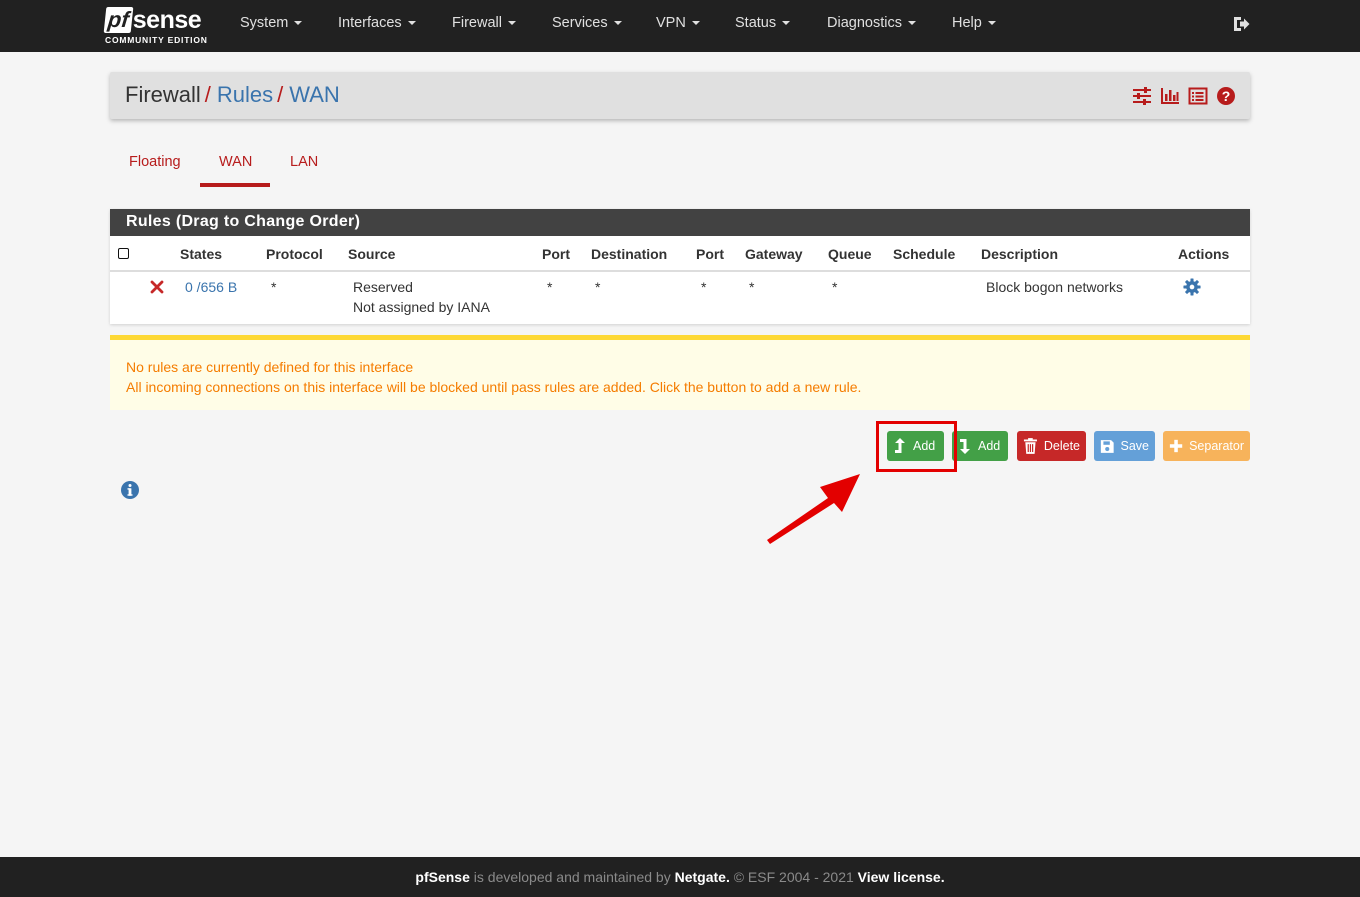 The width and height of the screenshot is (1360, 897). What do you see at coordinates (372, 254) in the screenshot?
I see `column-header-source: Source` at bounding box center [372, 254].